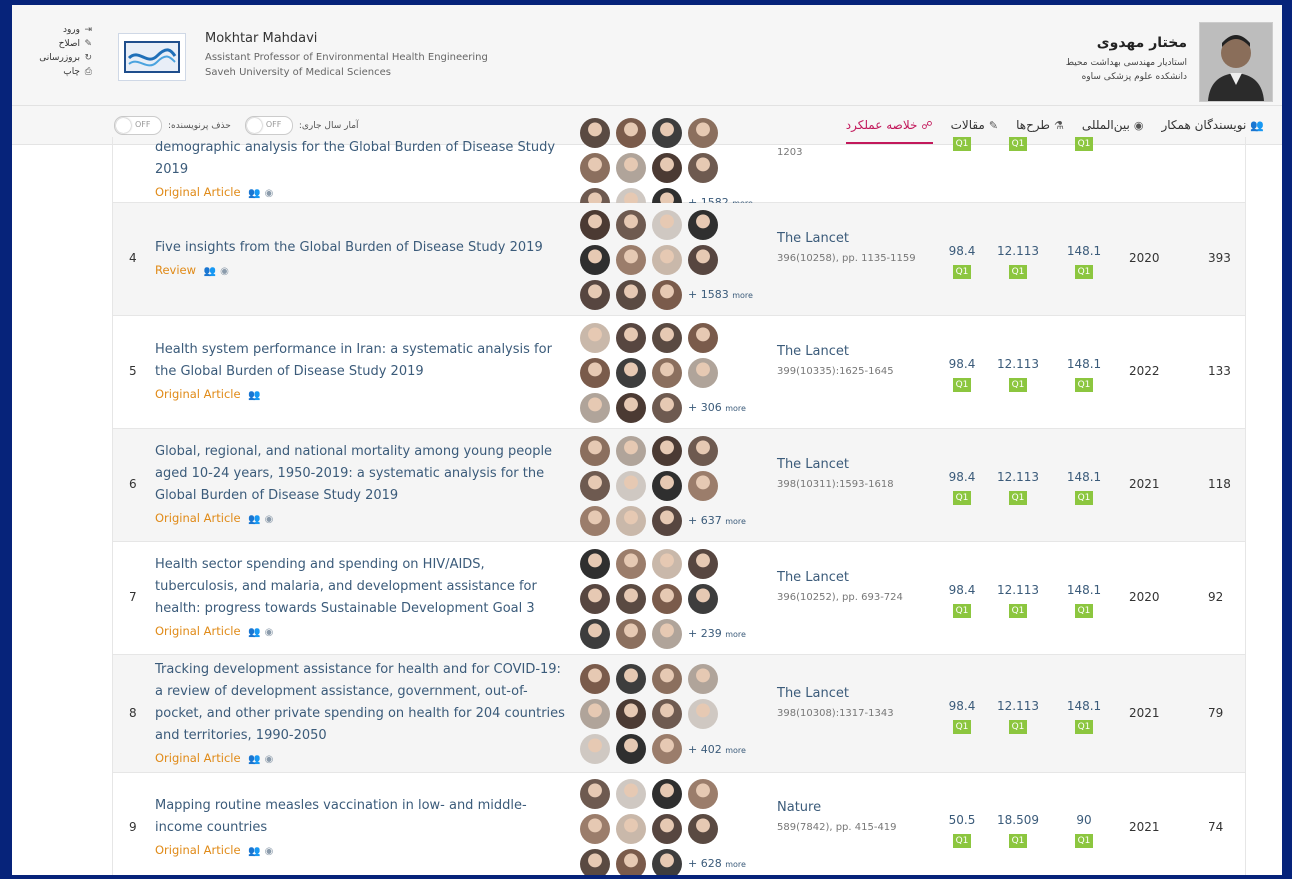  Describe the element at coordinates (852, 808) in the screenshot. I see `journal-name: Nature` at that location.